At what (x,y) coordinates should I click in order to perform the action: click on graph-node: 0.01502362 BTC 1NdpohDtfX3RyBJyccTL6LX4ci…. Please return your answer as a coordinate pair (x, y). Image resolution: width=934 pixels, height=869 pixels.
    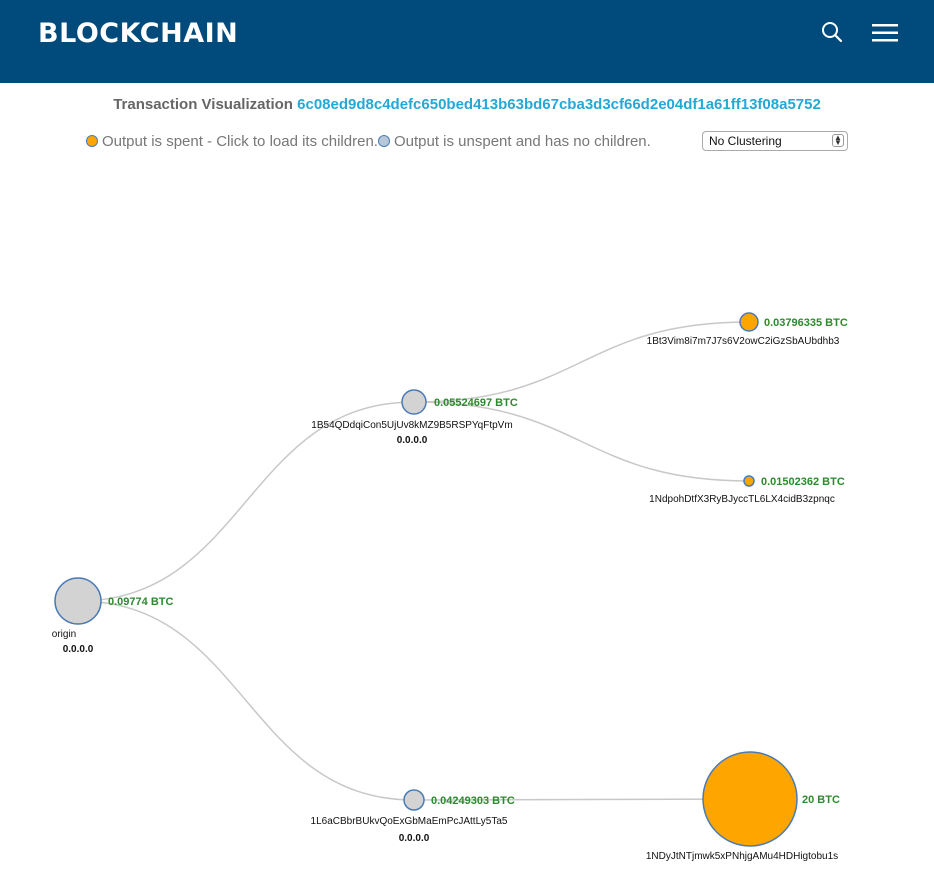
    Looking at the image, I should click on (747, 490).